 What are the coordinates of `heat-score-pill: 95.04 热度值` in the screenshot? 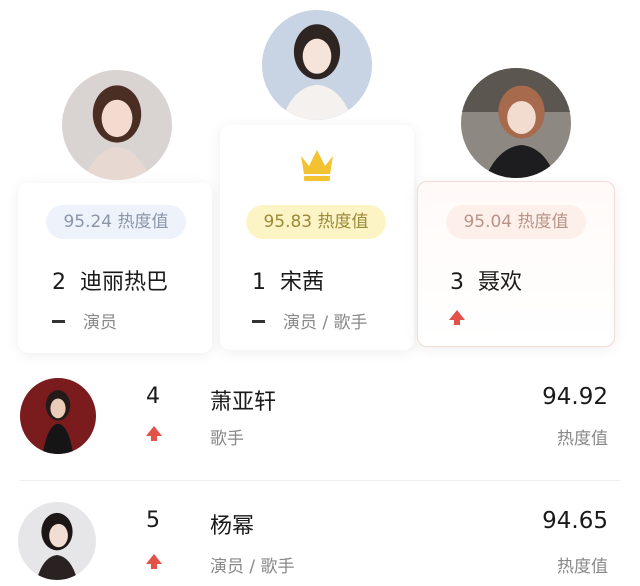 It's located at (516, 222).